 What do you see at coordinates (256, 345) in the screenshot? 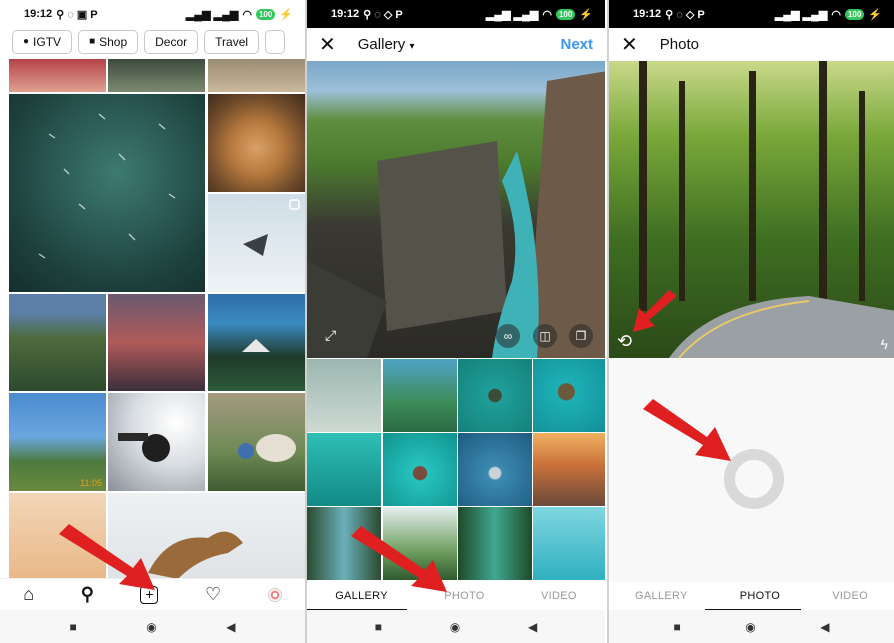
I see `mountain-shape` at bounding box center [256, 345].